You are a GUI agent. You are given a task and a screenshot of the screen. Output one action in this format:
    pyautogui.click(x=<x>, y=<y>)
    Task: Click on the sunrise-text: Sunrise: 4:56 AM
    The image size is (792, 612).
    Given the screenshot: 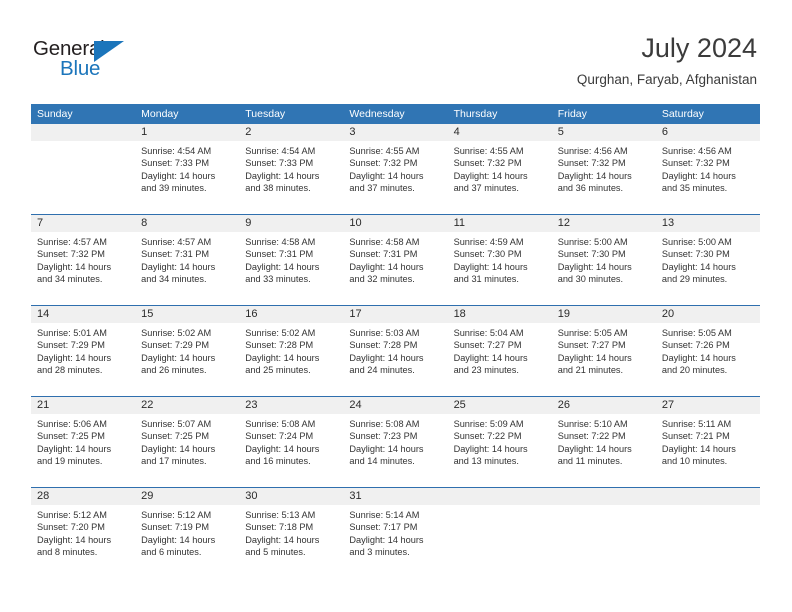 What is the action you would take?
    pyautogui.click(x=696, y=151)
    